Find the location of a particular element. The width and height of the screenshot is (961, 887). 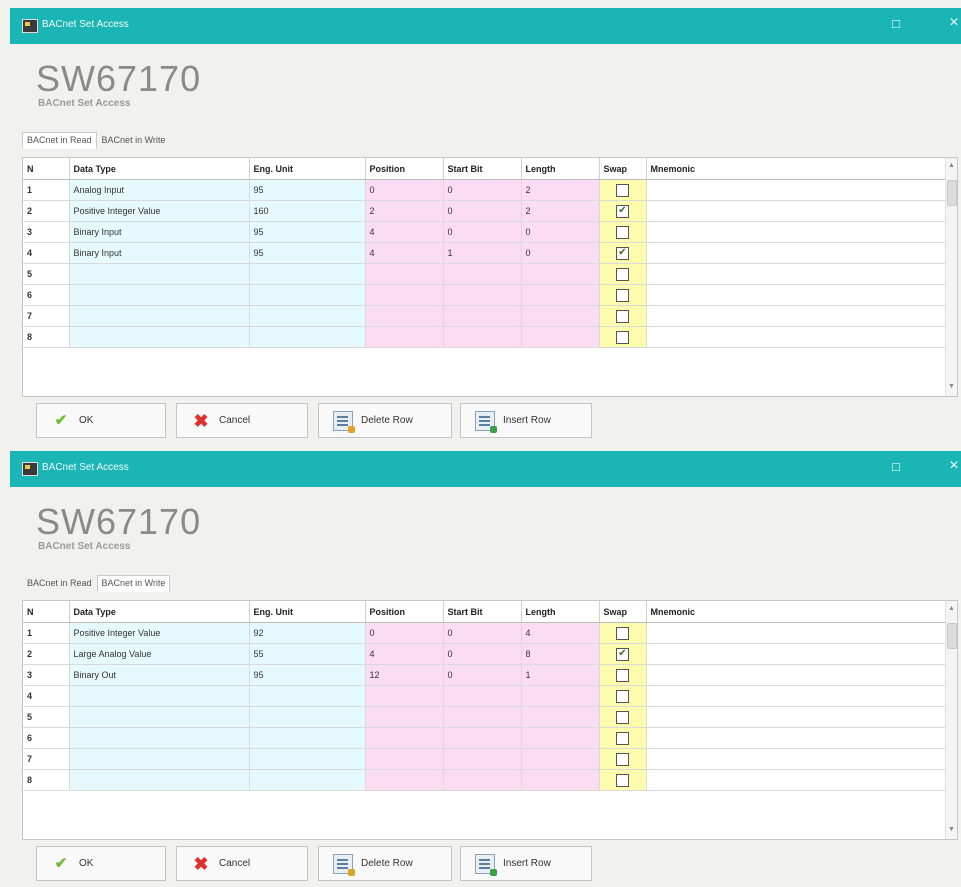

table-row: 3 Binary Input 95 4 0 0 is located at coordinates (484, 232).